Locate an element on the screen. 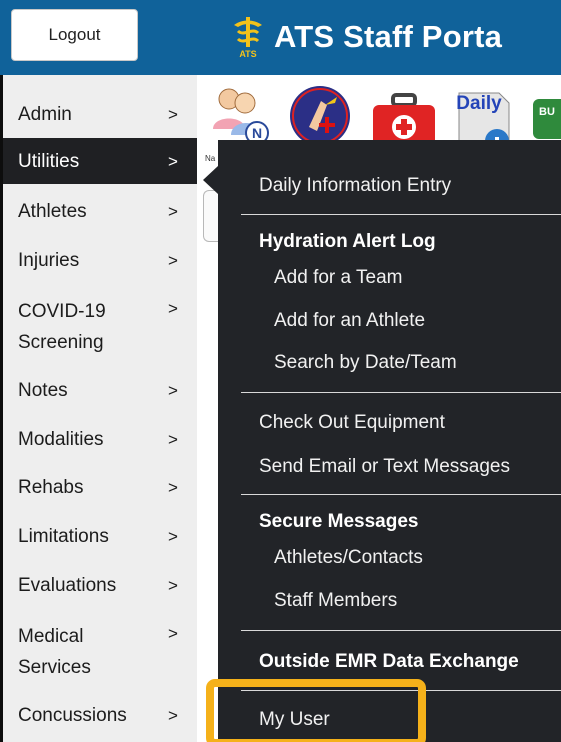 Image resolution: width=561 pixels, height=742 pixels. menu-item-search-by-date-team: Search by Date/Team is located at coordinates (365, 363).